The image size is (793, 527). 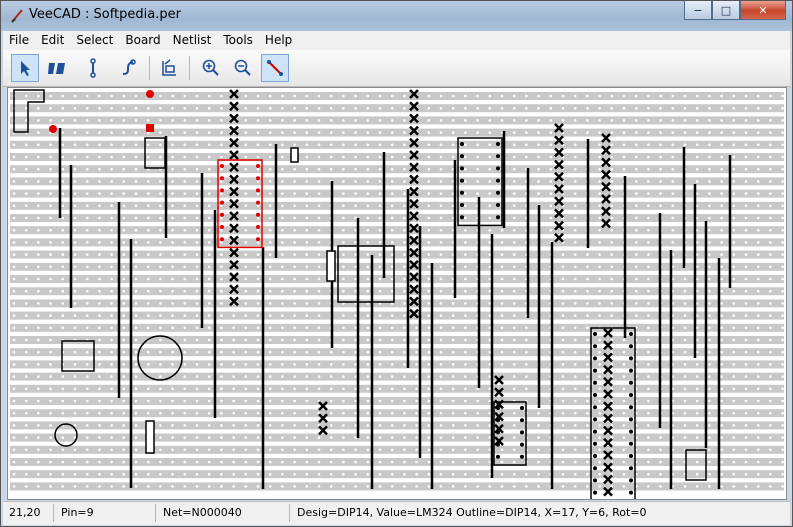 I want to click on zoom-in-button, so click(x=211, y=68).